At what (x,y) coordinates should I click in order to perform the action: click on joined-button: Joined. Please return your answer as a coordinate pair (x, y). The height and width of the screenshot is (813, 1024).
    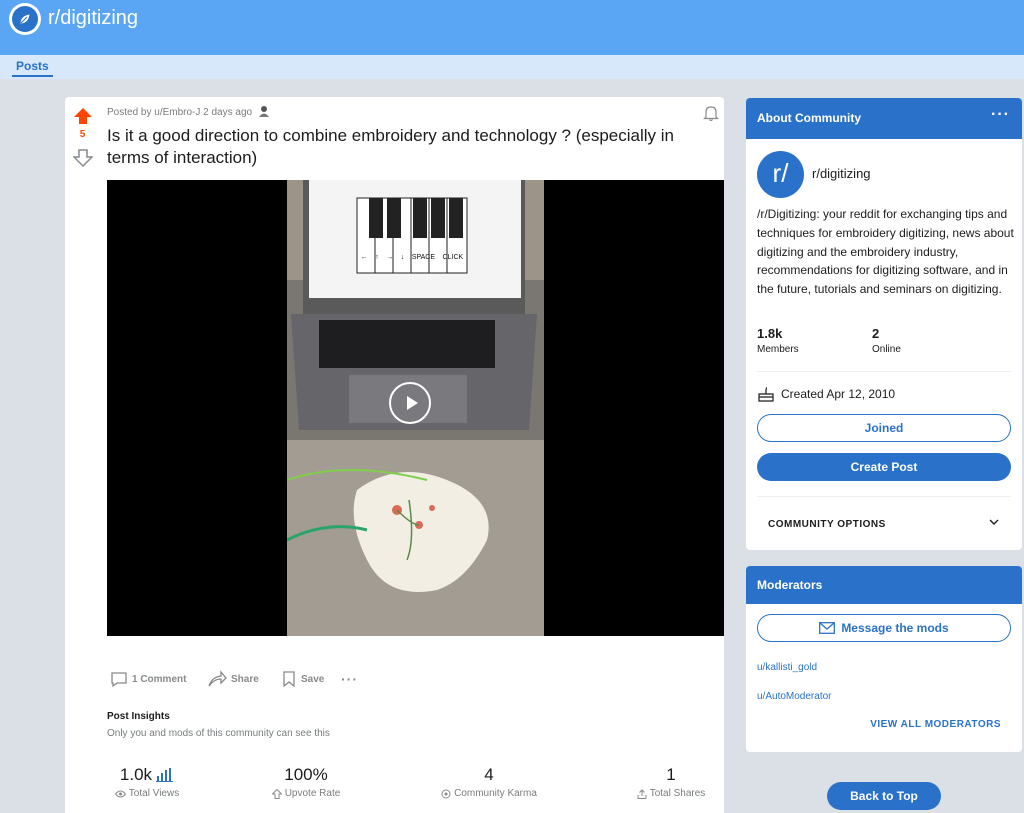
    Looking at the image, I should click on (884, 428).